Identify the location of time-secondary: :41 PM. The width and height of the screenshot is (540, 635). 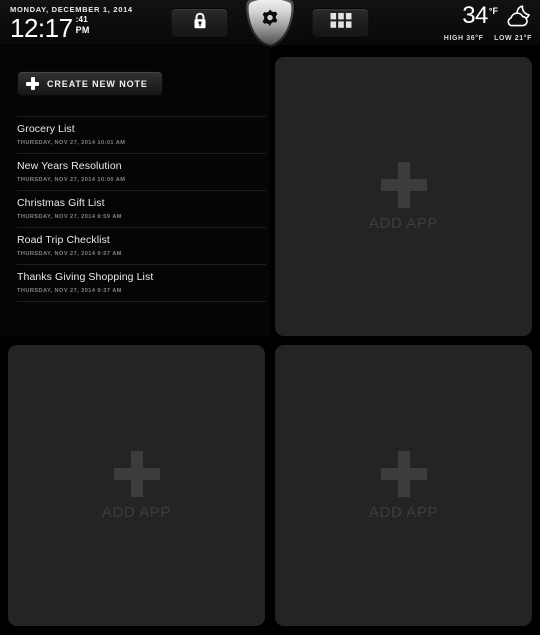
(82, 25).